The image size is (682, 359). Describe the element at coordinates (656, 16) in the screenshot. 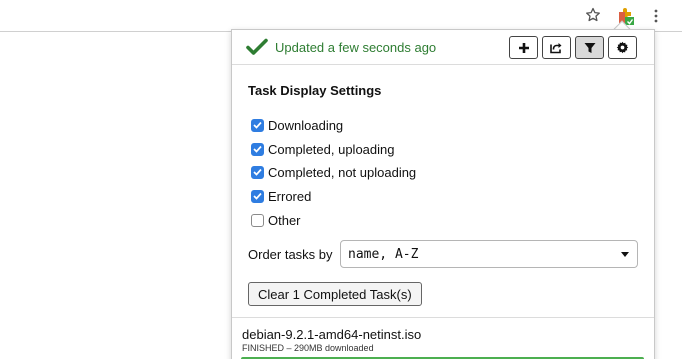

I see `browser-menu-kebab-icon` at that location.